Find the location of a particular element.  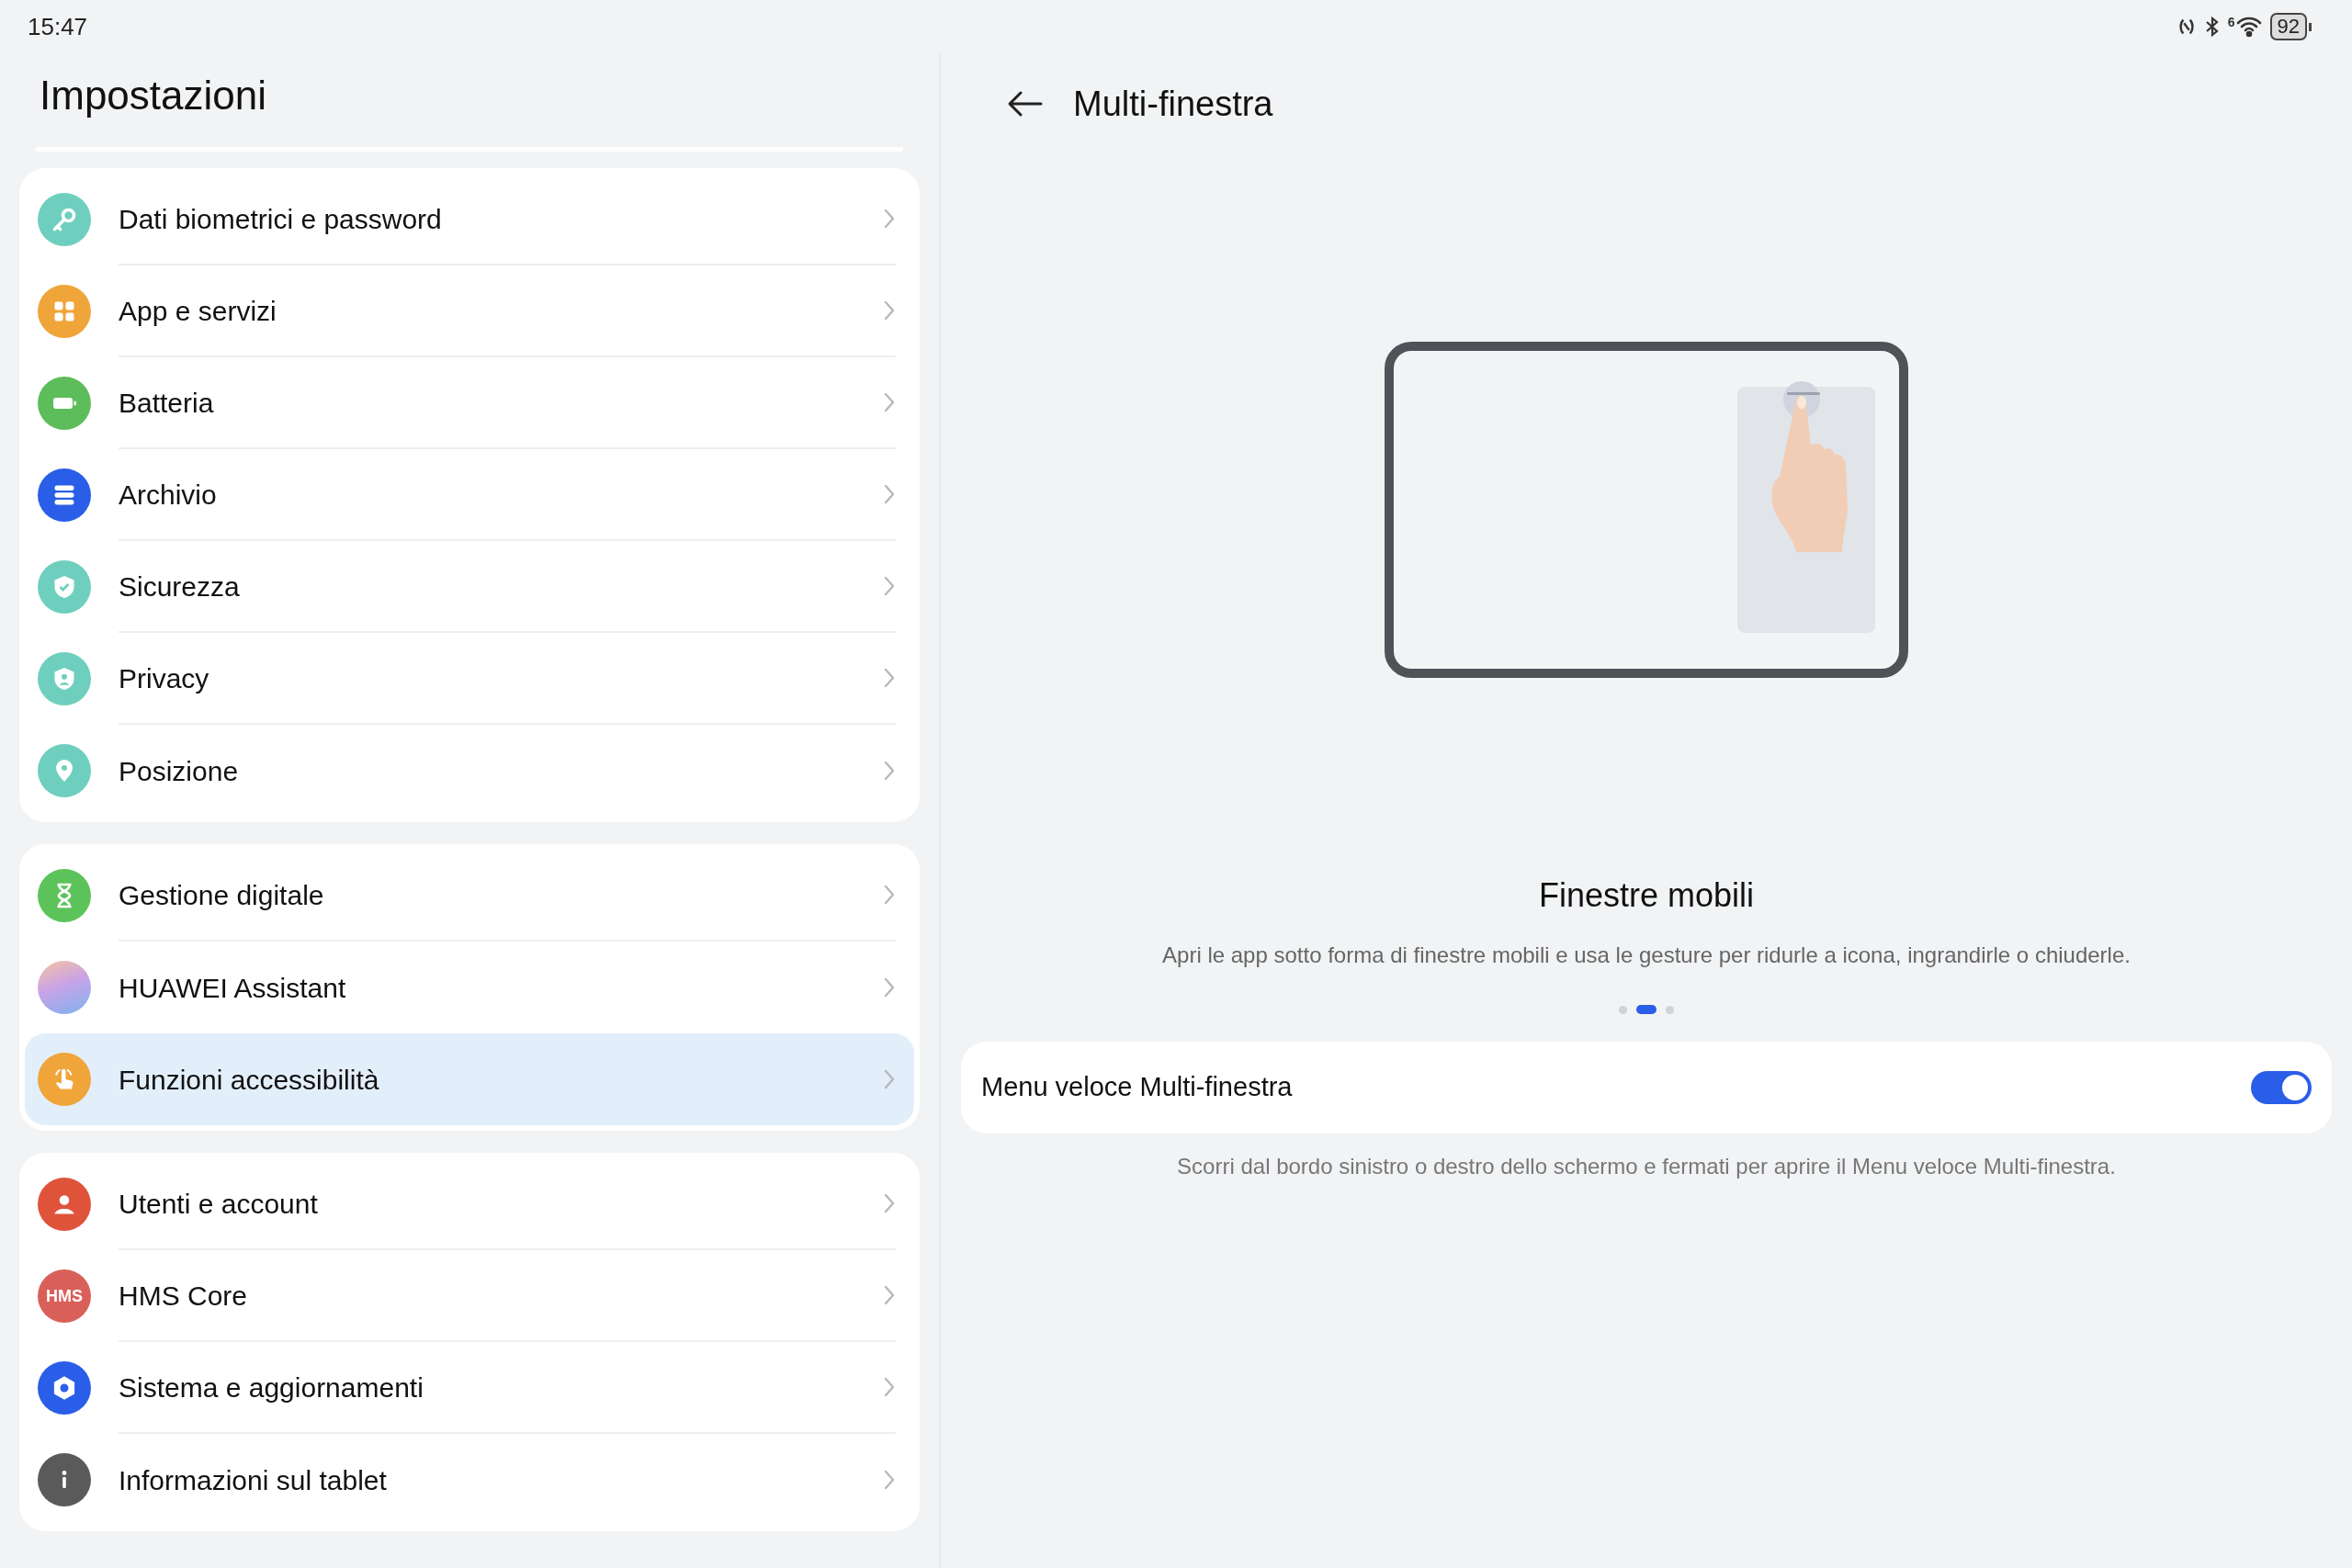

hms-icon: HMS is located at coordinates (64, 1296).